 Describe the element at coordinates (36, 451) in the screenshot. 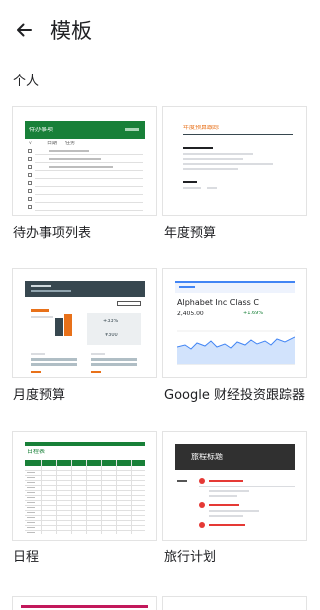

I see `schedule-preview-title: 日程表` at that location.